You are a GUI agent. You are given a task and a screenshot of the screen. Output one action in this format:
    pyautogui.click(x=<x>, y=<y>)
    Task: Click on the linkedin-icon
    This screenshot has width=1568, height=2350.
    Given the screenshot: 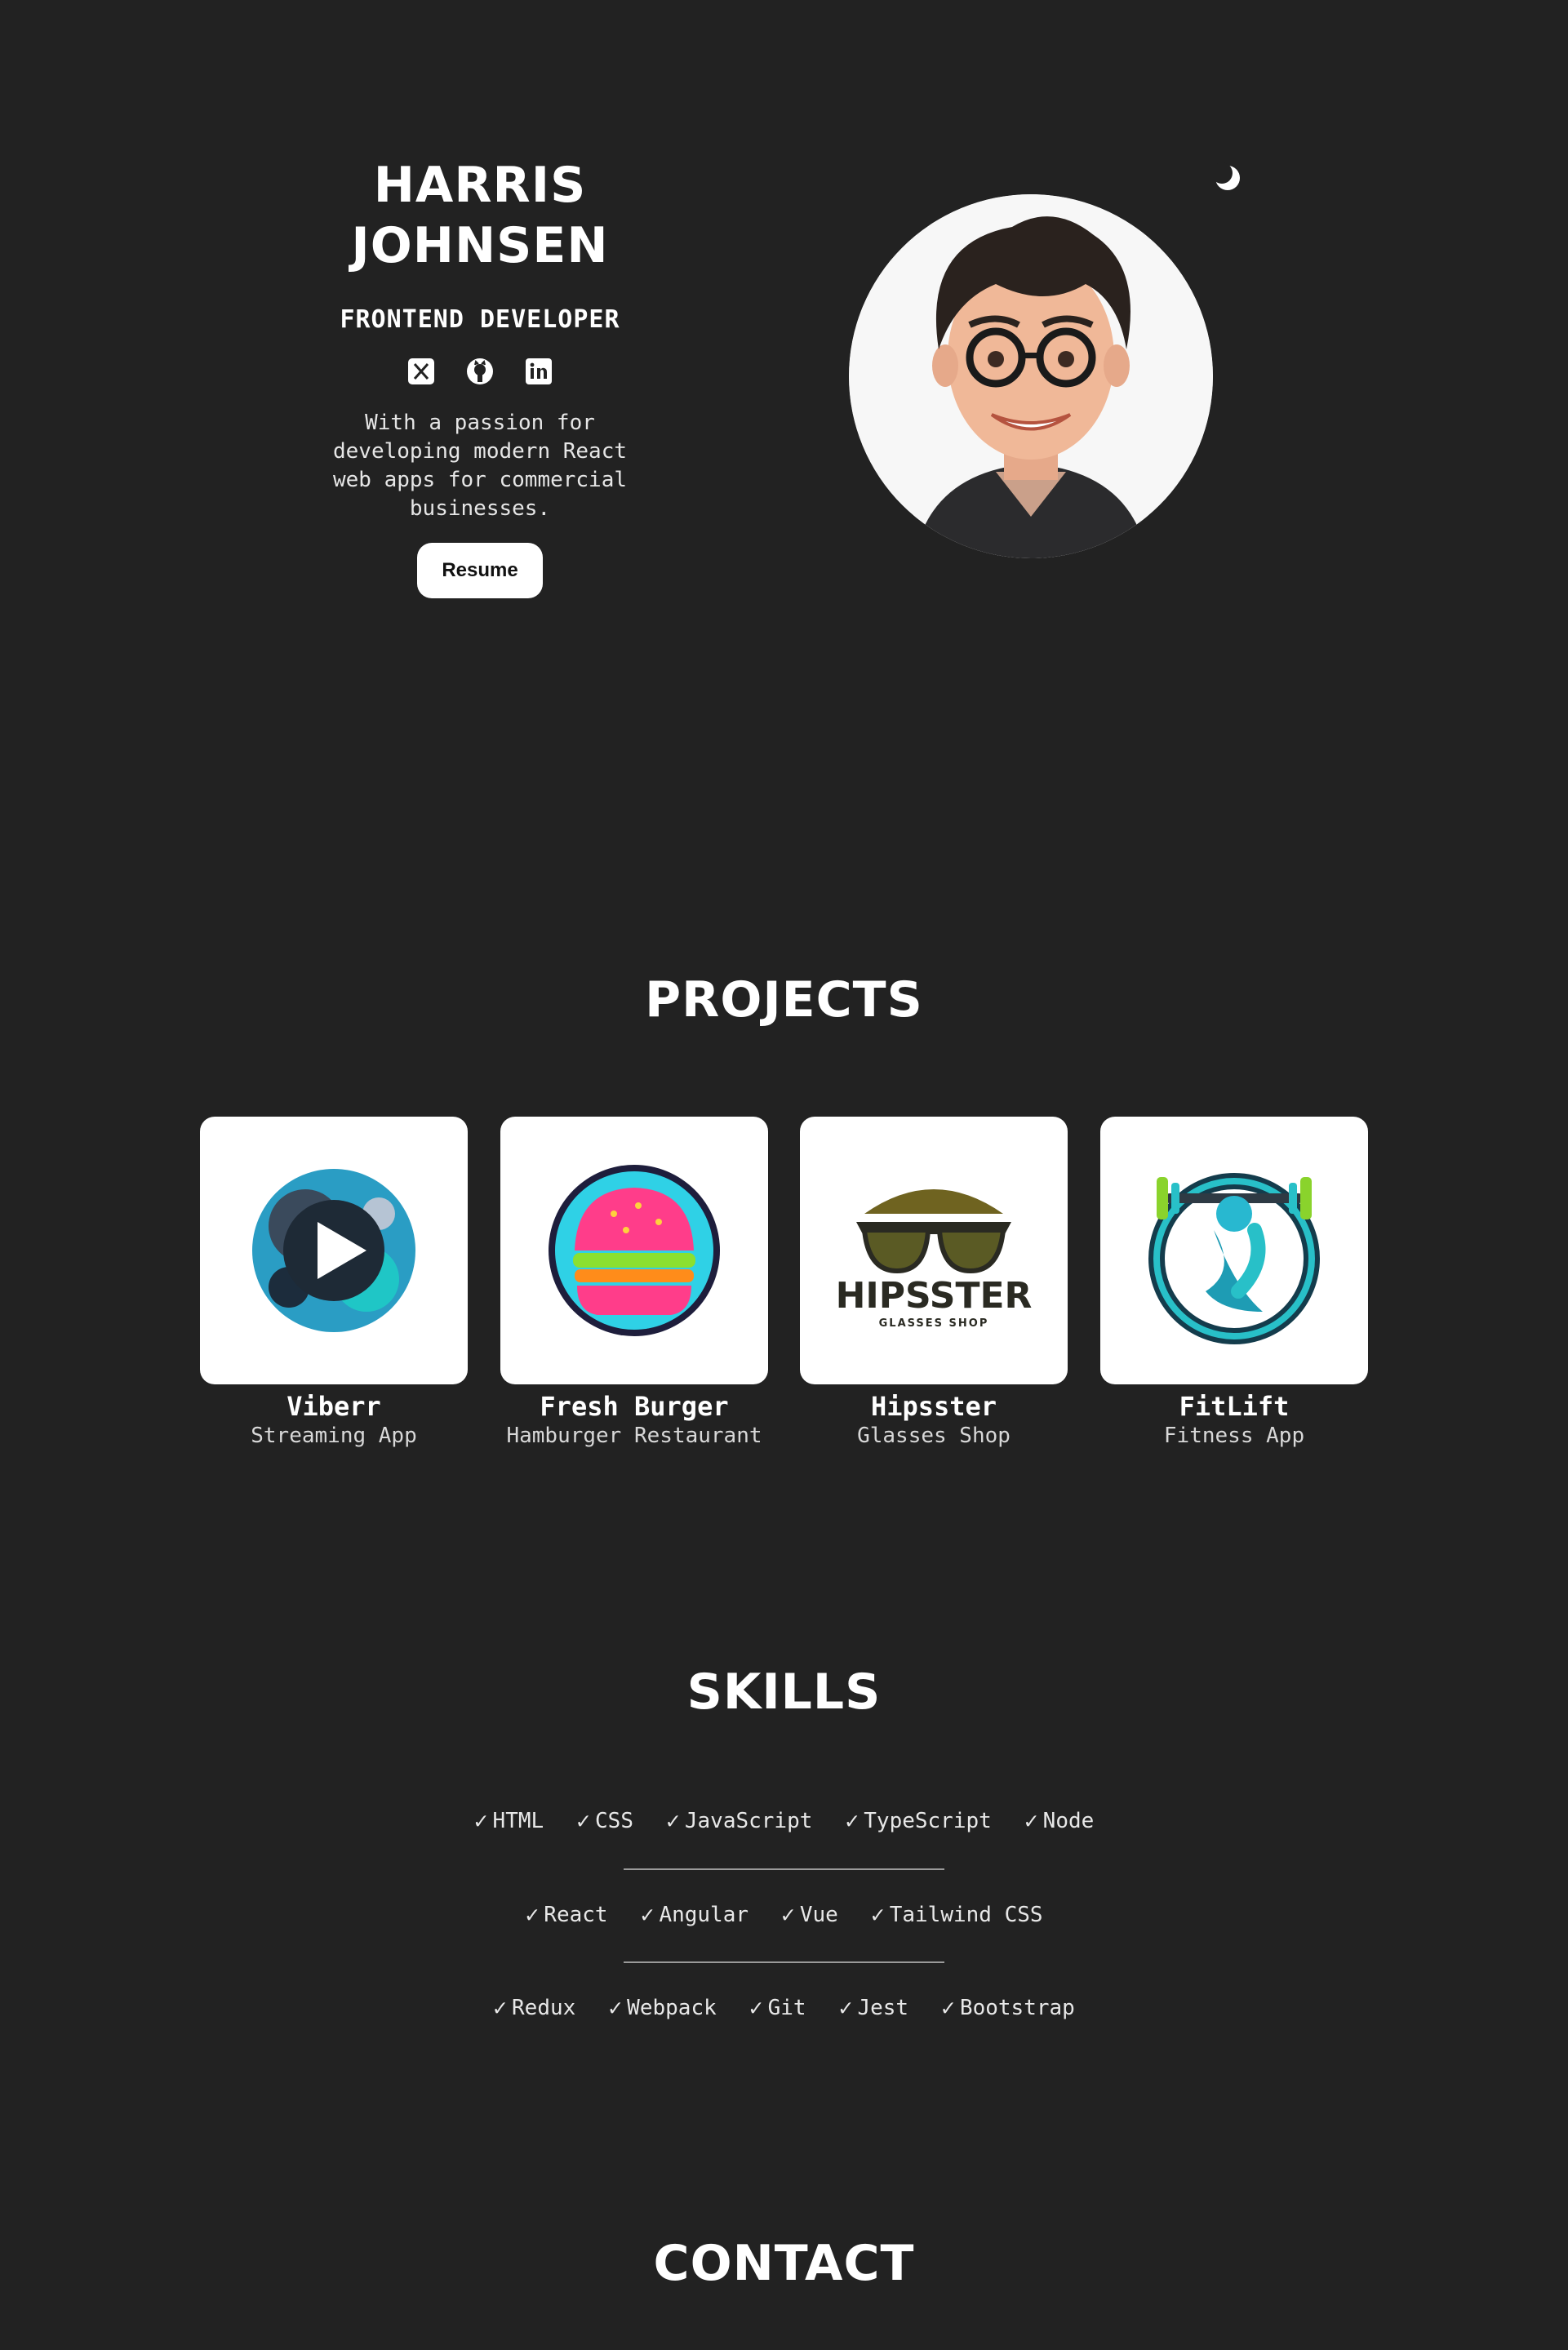 What is the action you would take?
    pyautogui.click(x=539, y=371)
    